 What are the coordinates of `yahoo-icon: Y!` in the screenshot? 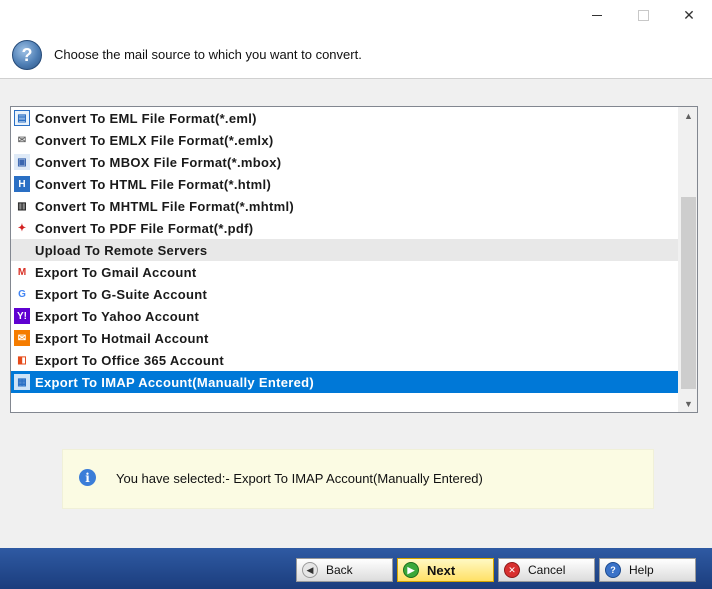 It's located at (22, 316).